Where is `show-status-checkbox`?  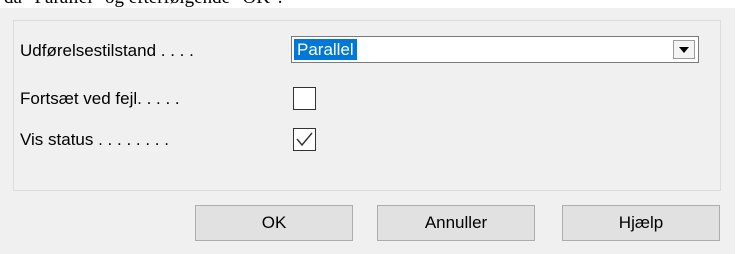 show-status-checkbox is located at coordinates (304, 139).